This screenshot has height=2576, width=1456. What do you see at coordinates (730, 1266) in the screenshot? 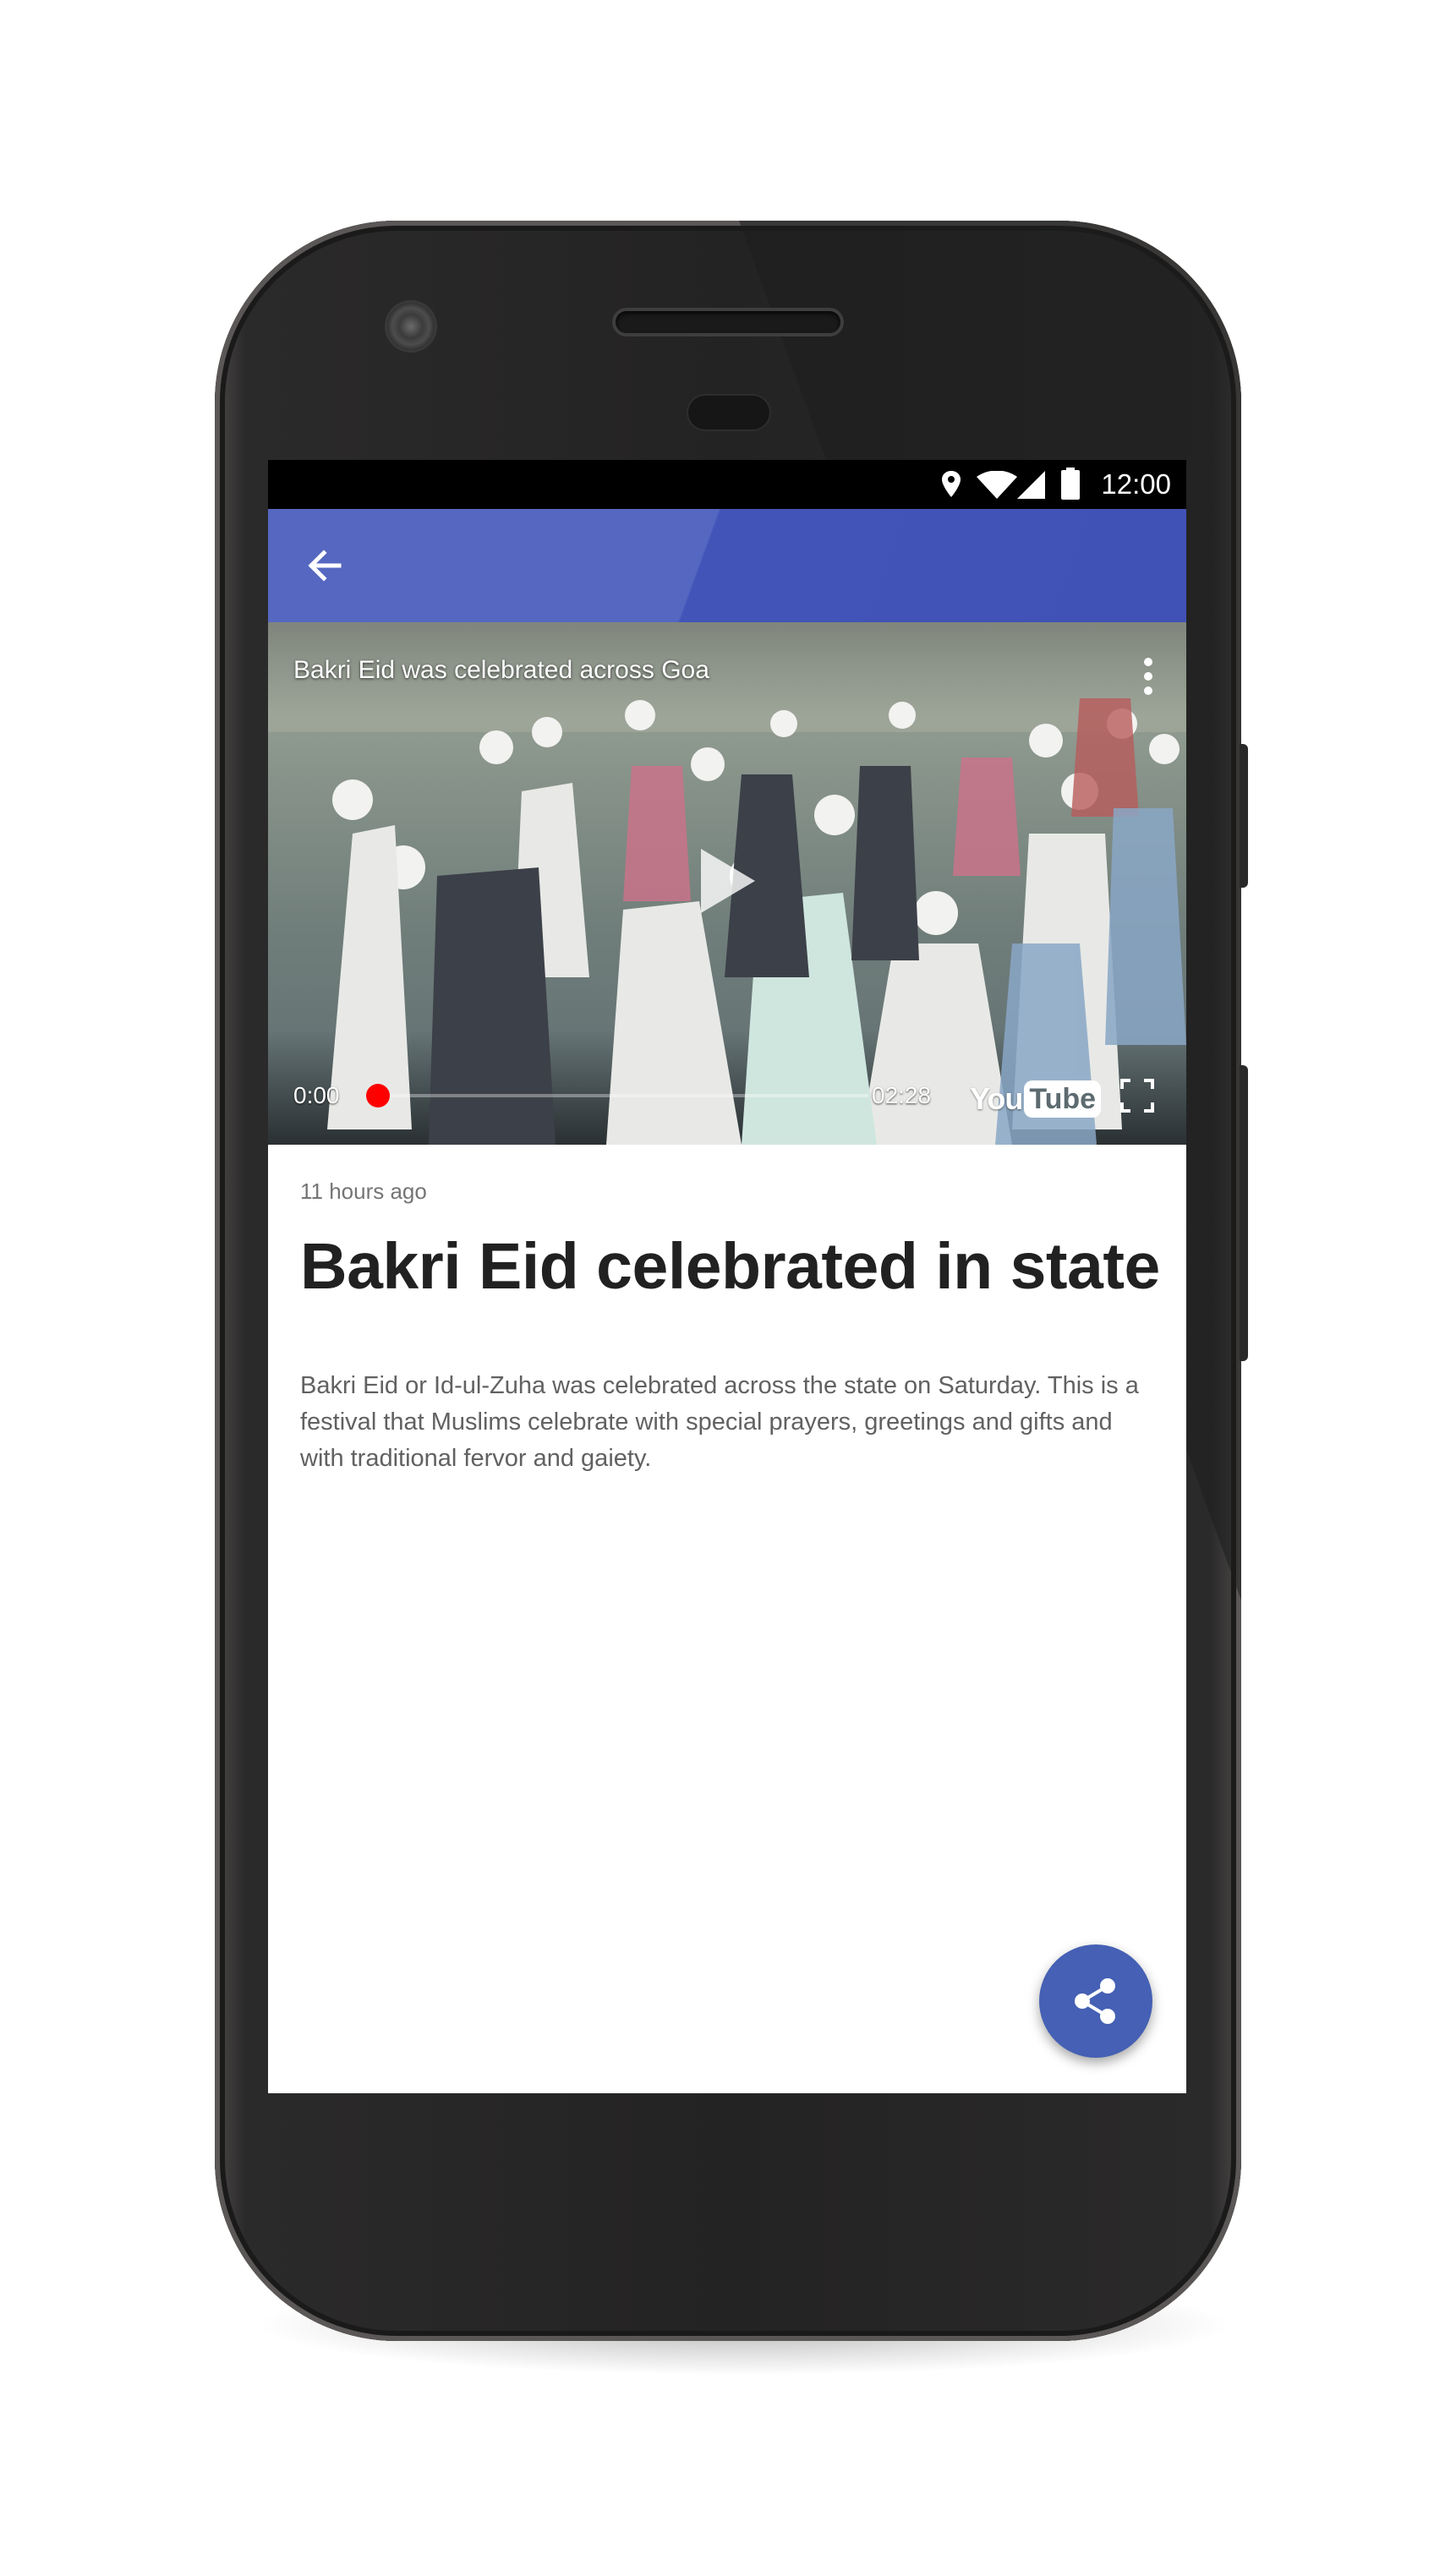
I see `article-headline: Bakri Eid celebrated in state` at bounding box center [730, 1266].